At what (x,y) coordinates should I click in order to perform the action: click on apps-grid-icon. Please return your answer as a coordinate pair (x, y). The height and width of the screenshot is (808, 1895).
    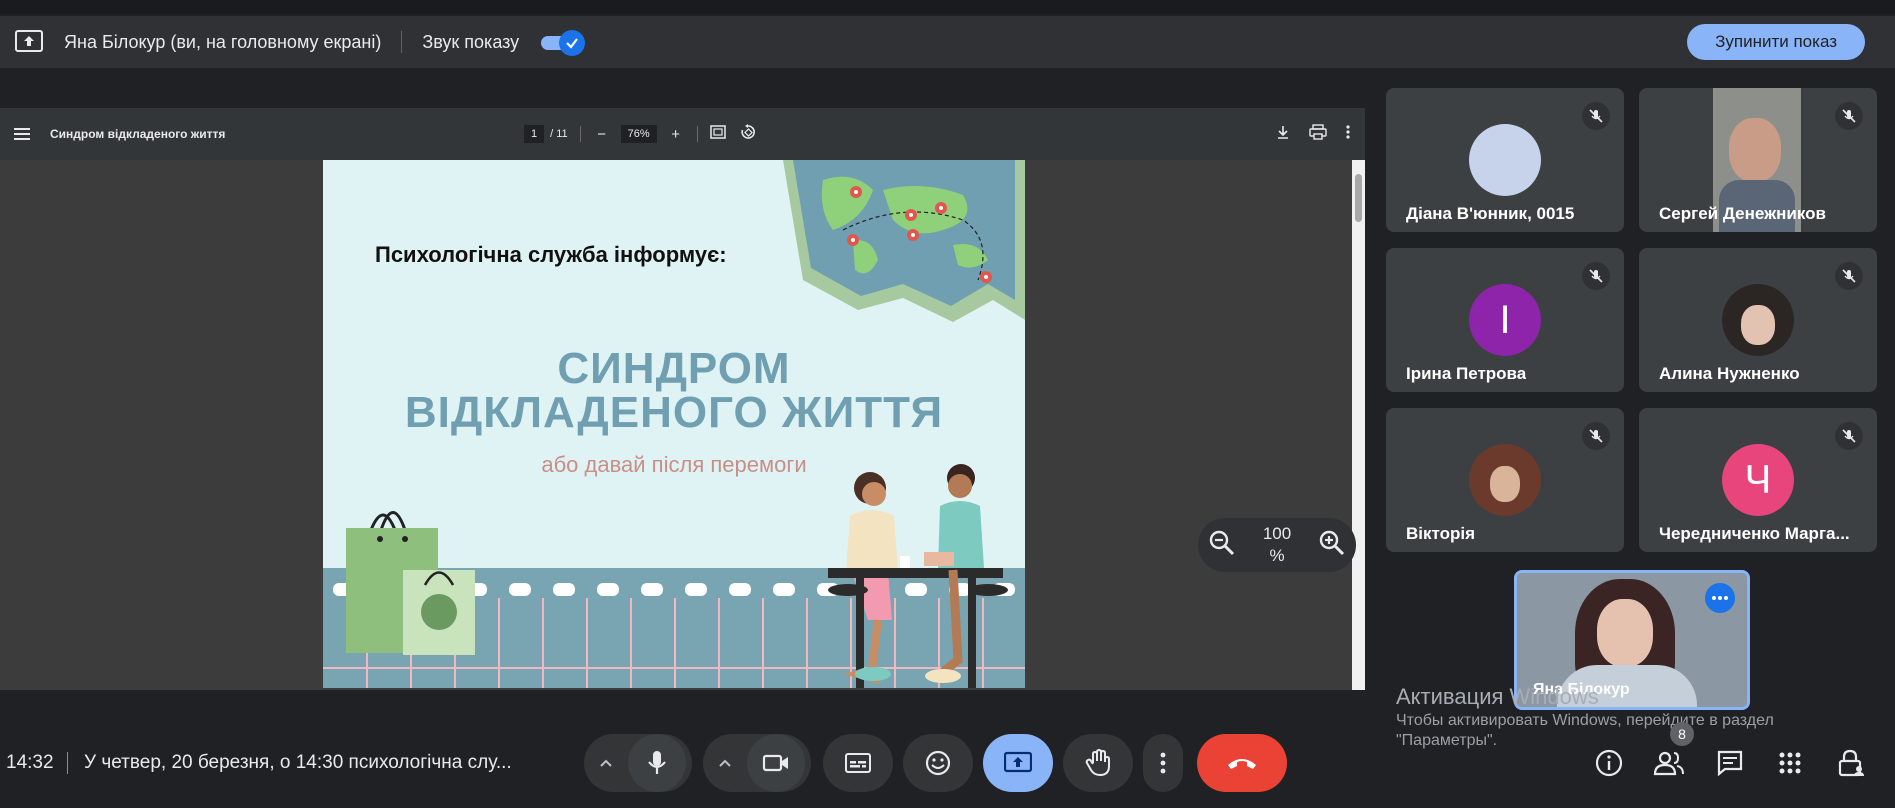
    Looking at the image, I should click on (1790, 763).